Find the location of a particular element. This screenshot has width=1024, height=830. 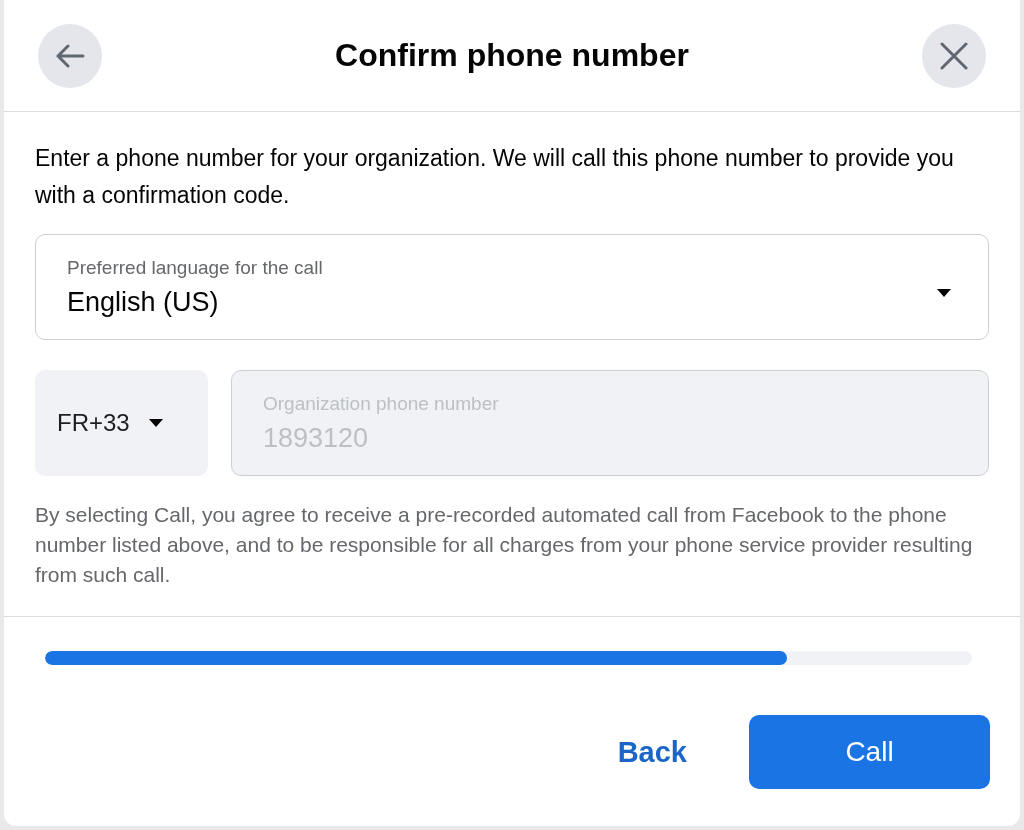

disclaimer-text: By selecting Call, you agree to receive a pre-recorded automated call from Facebook to the phone number listed above, and to be responsible for all charges from your phone service provider resulting from such call. is located at coordinates (504, 545).